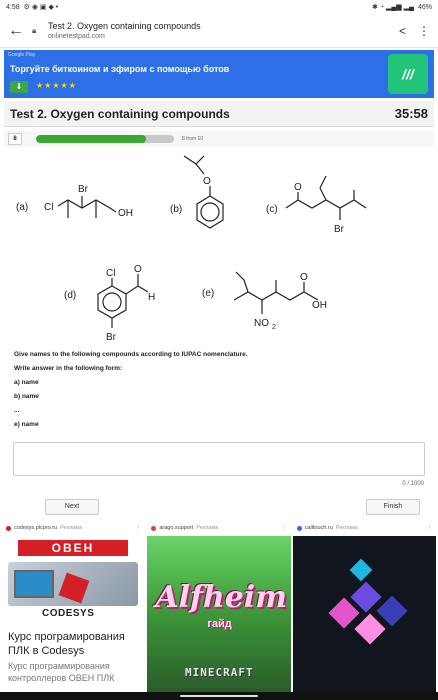 The height and width of the screenshot is (700, 438). Describe the element at coordinates (109, 303) in the screenshot. I see `molecule-d: (d) Cl O H Br` at that location.